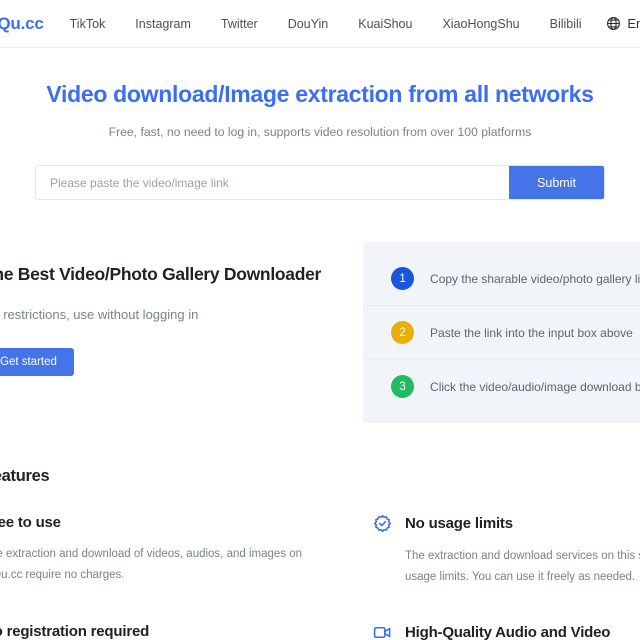 This screenshot has width=640, height=640. I want to click on feature-header: No registration required, so click(165, 631).